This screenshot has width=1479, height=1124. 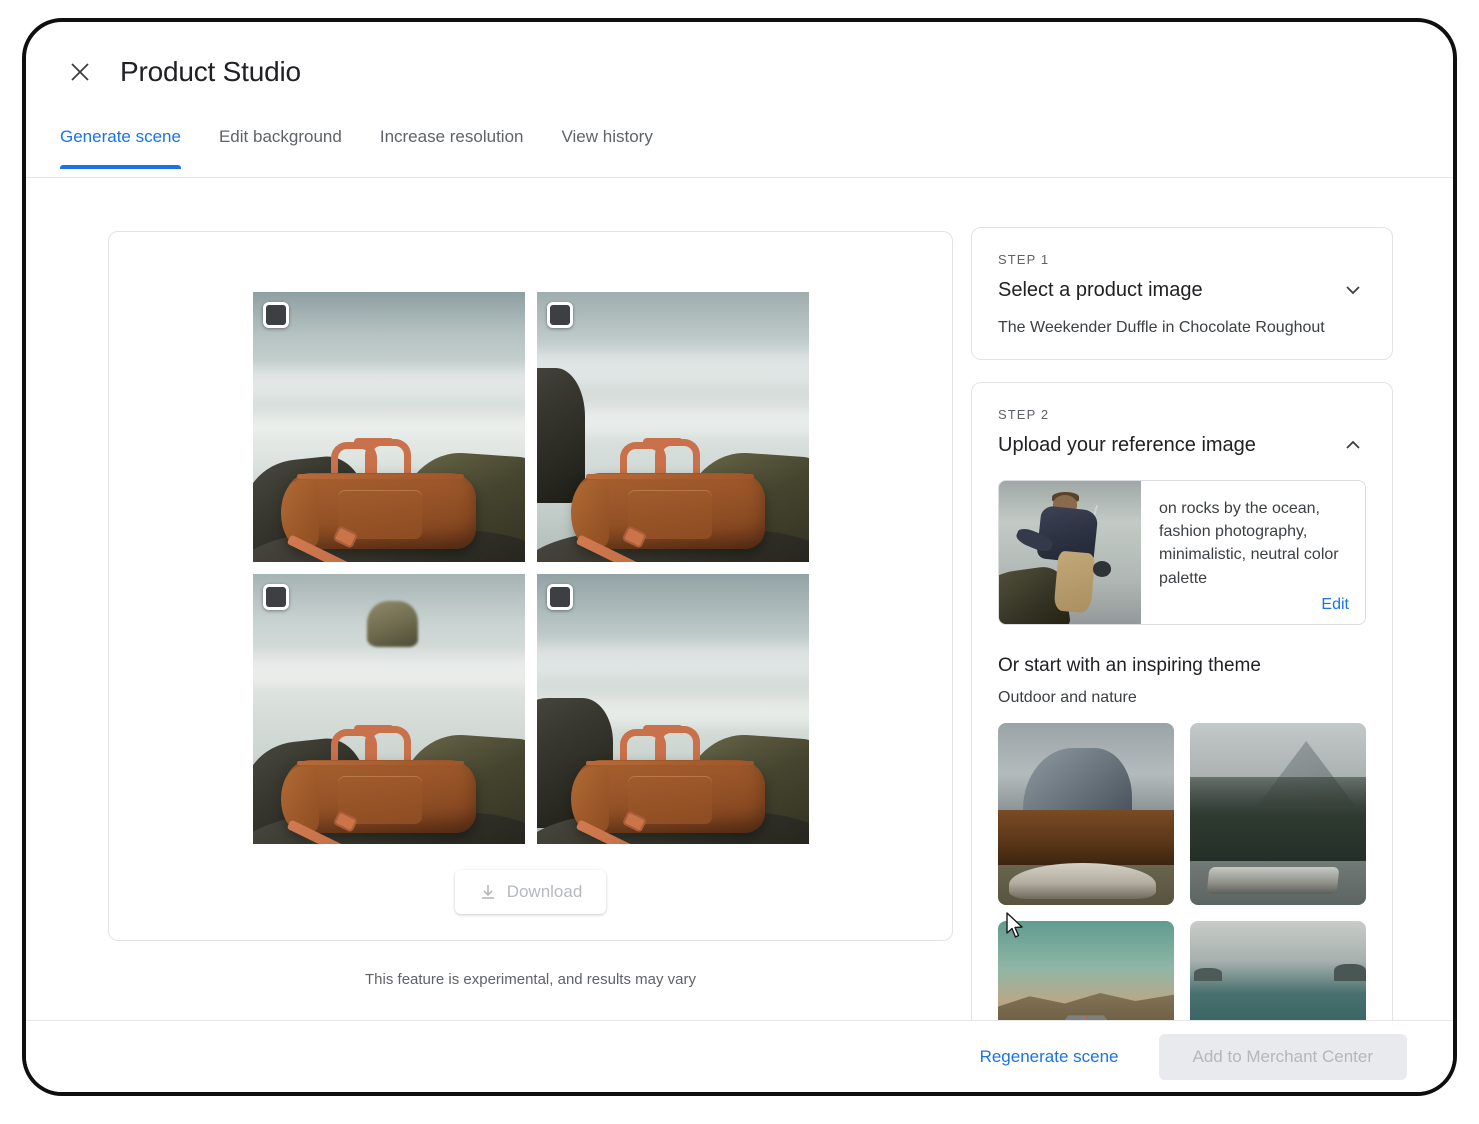 I want to click on download-icon, so click(x=488, y=892).